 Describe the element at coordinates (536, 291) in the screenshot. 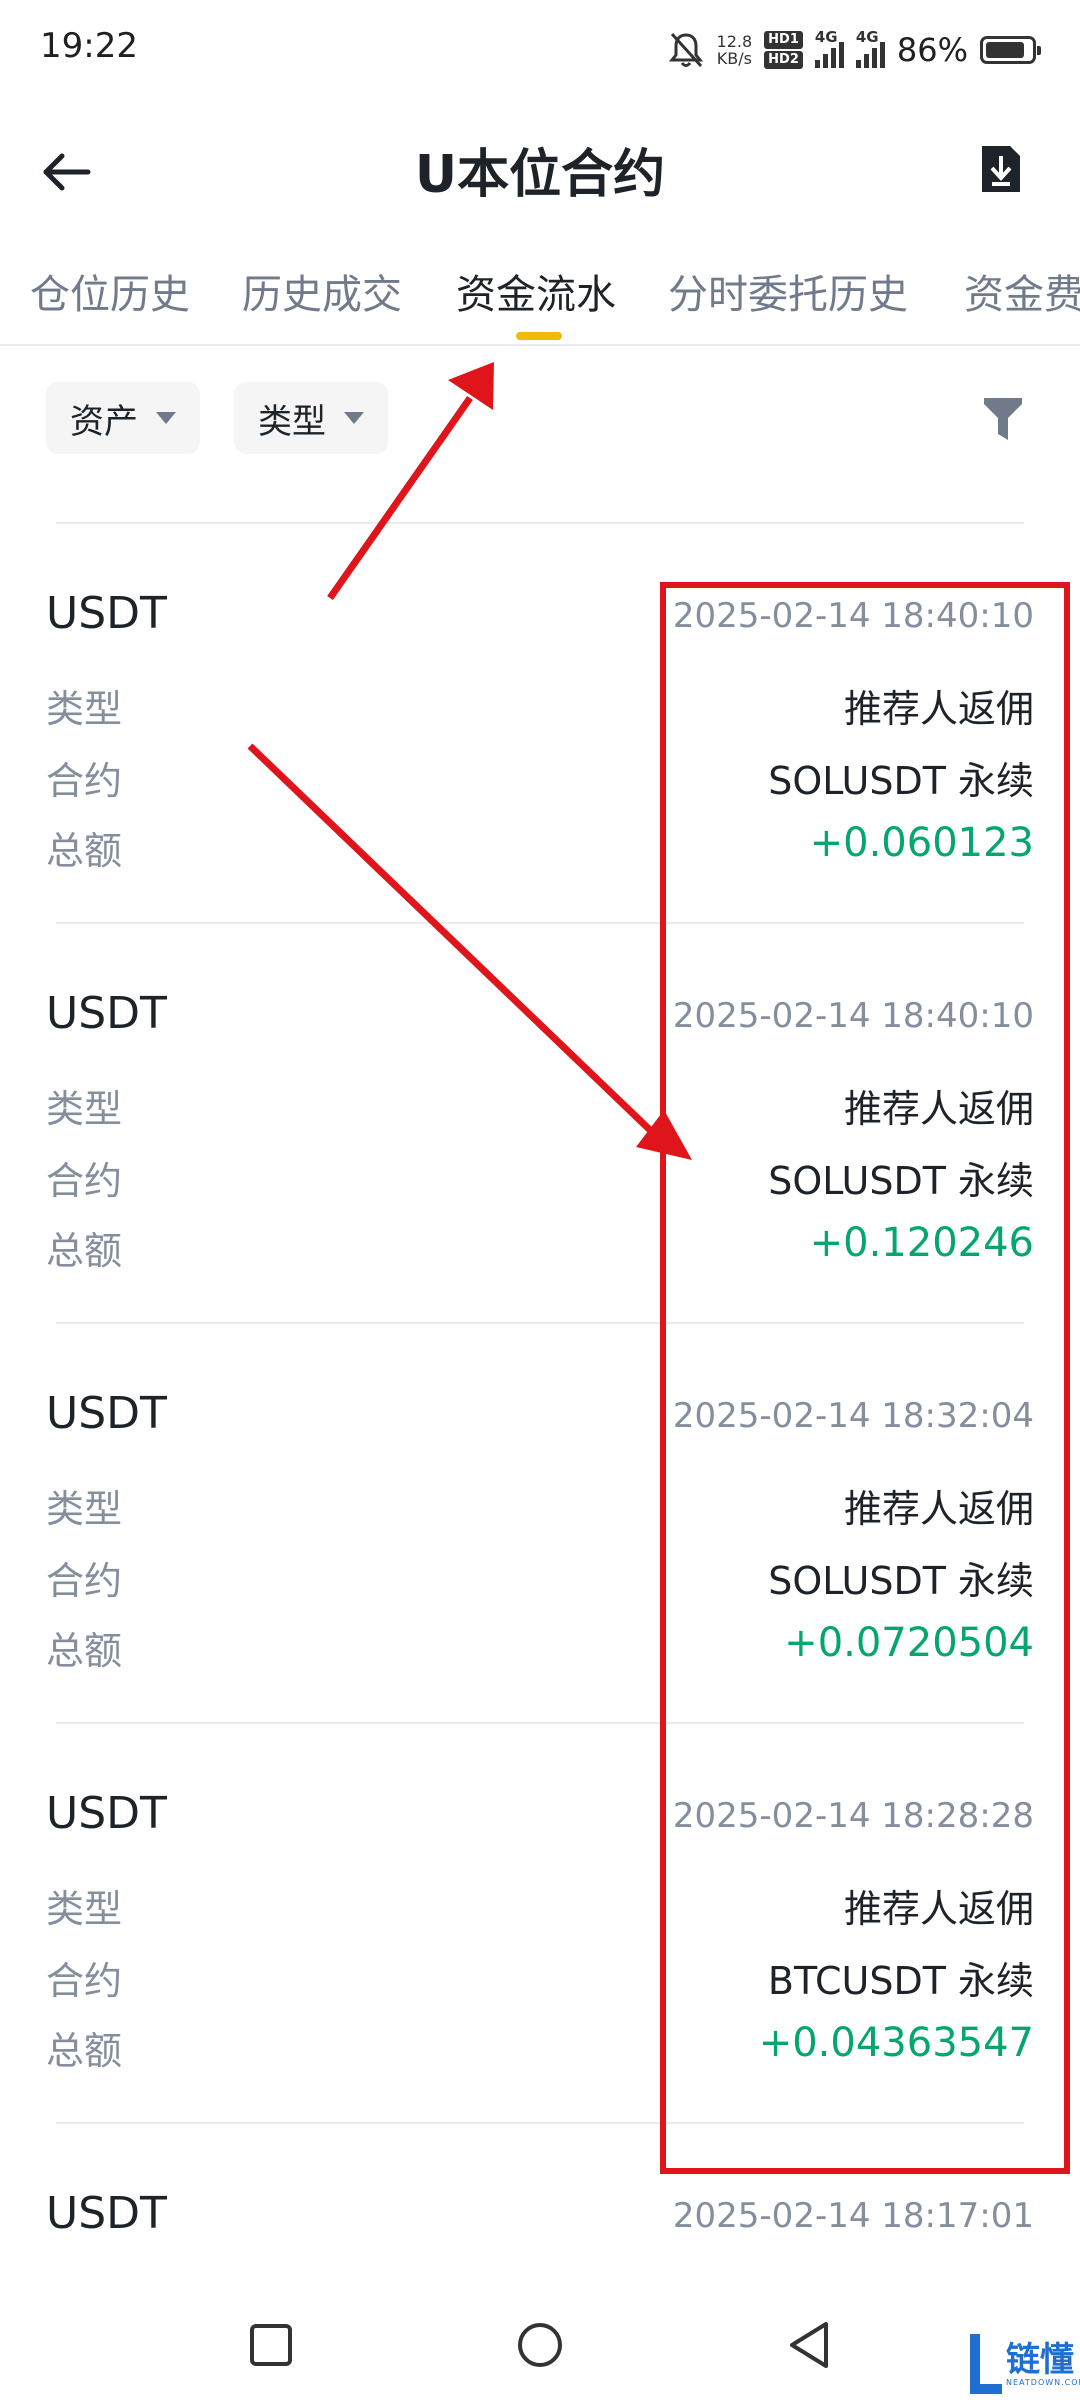

I see `tab-fund-flow: 资金流水` at that location.